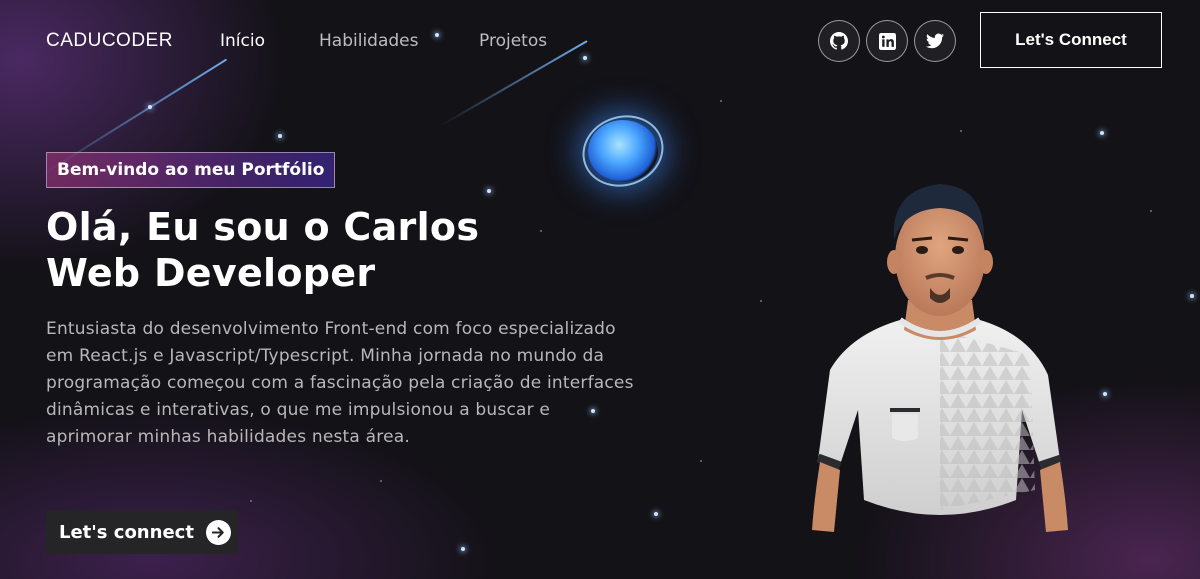 Image resolution: width=1200 pixels, height=579 pixels. What do you see at coordinates (191, 170) in the screenshot?
I see `welcome-tagline: Bem-vindo ao meu Portfólio` at bounding box center [191, 170].